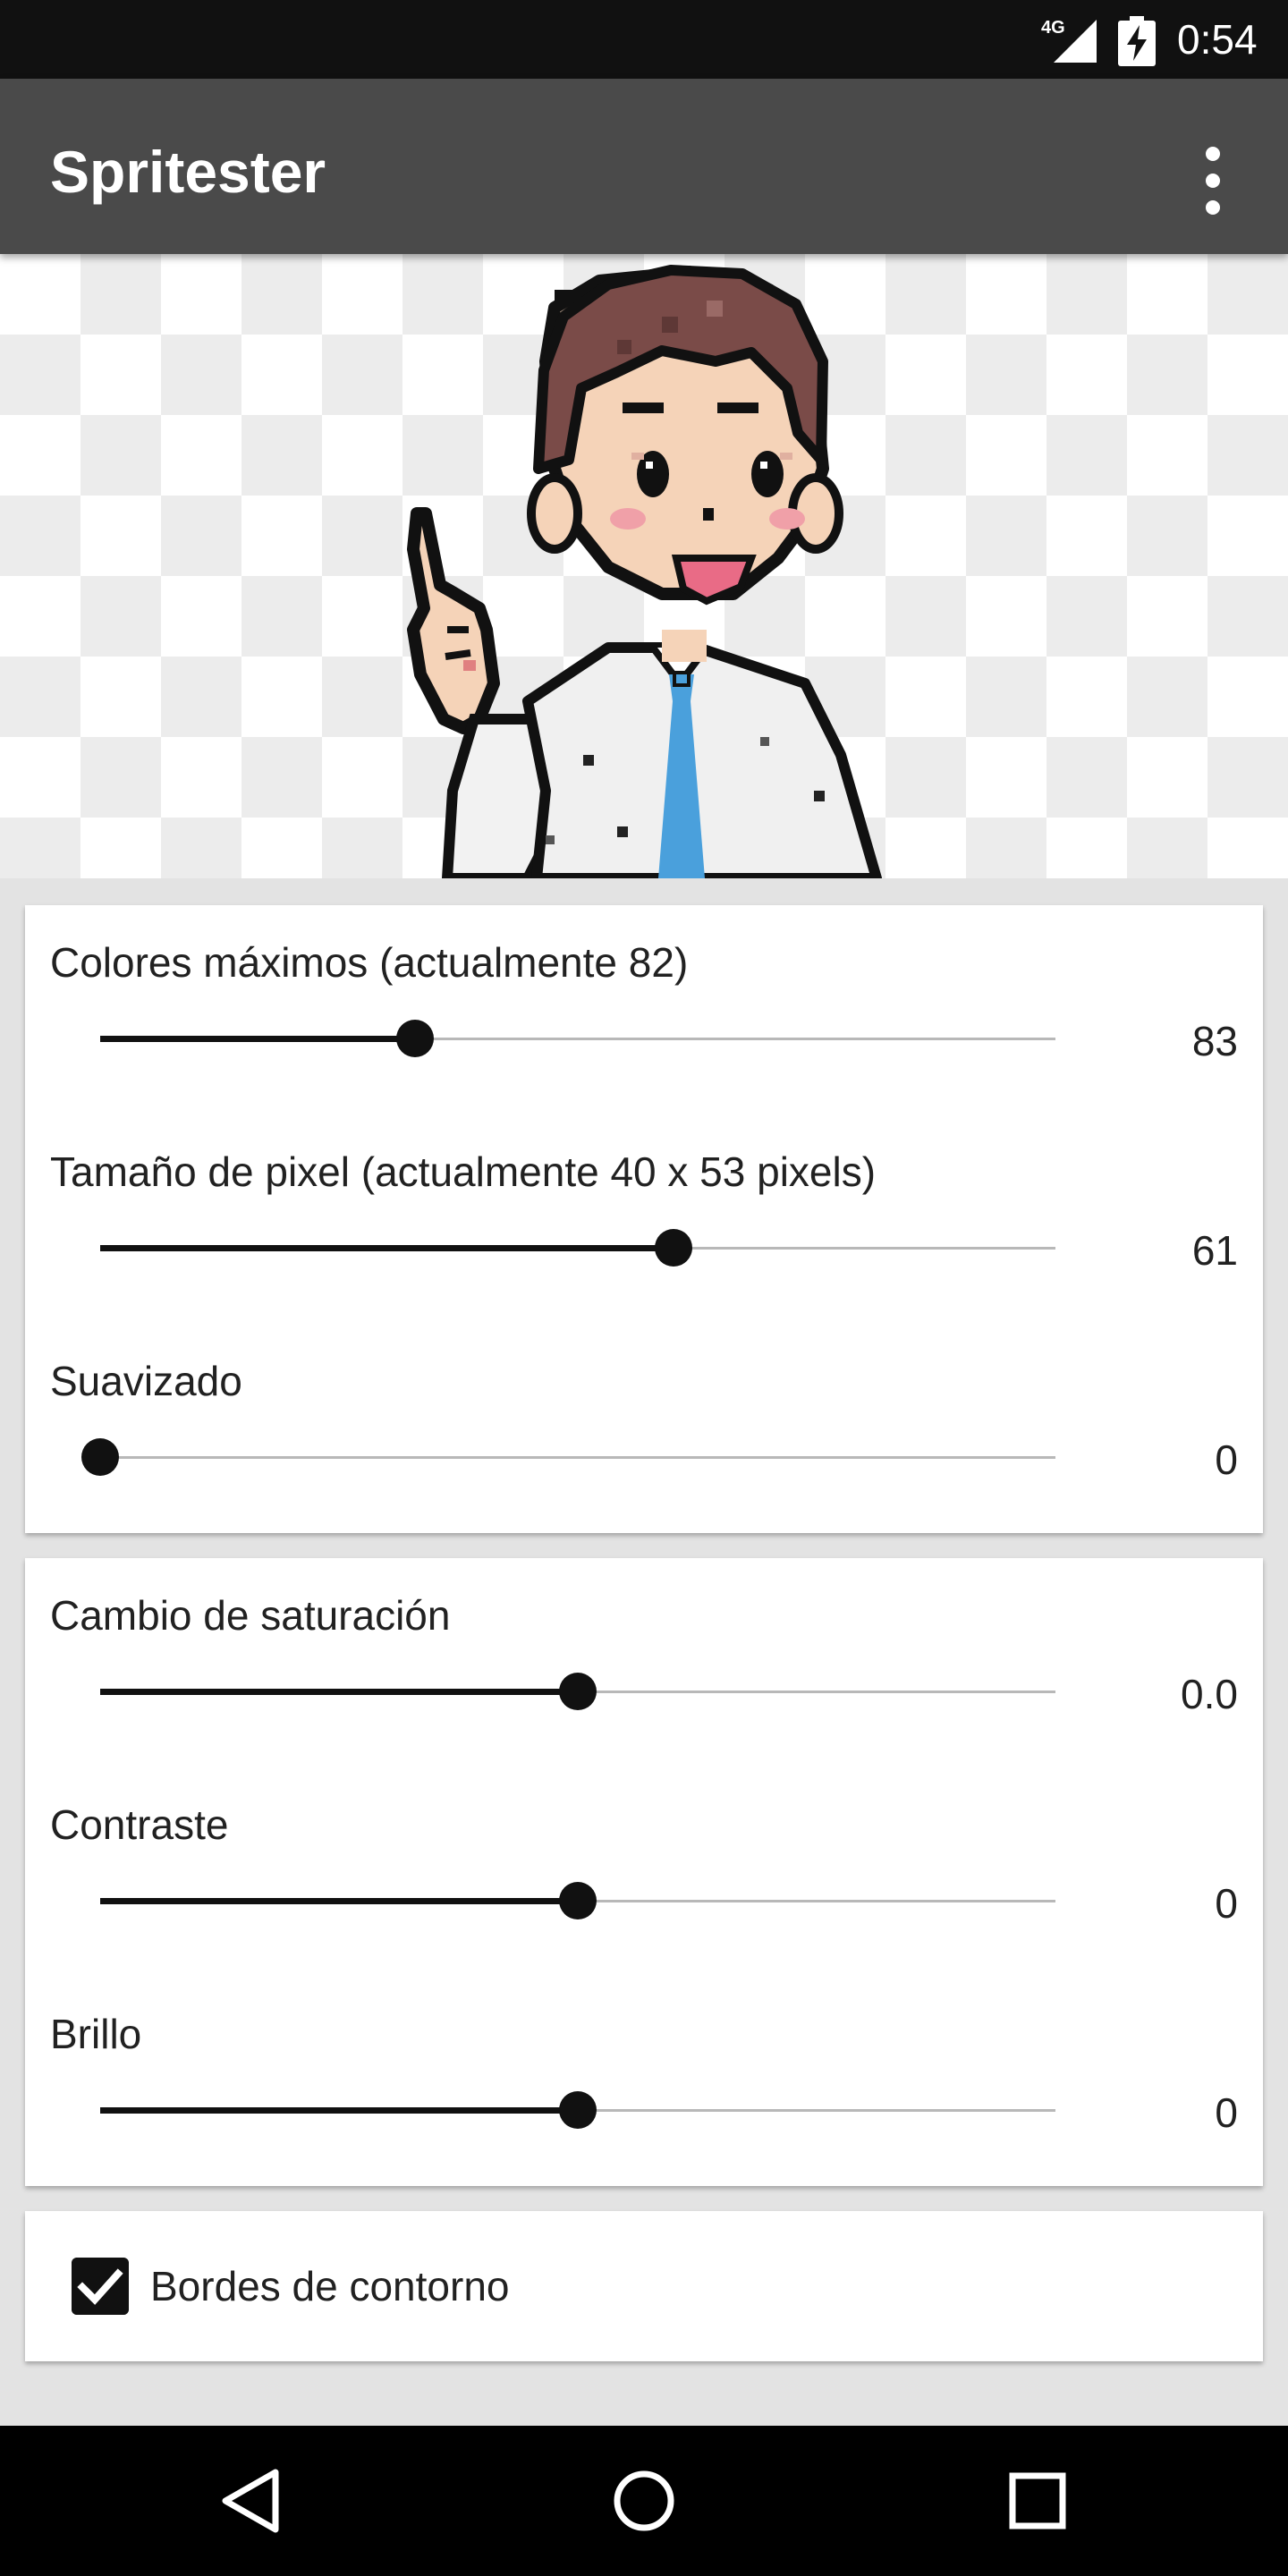 Image resolution: width=1288 pixels, height=2576 pixels. I want to click on brightness-slider, so click(577, 2110).